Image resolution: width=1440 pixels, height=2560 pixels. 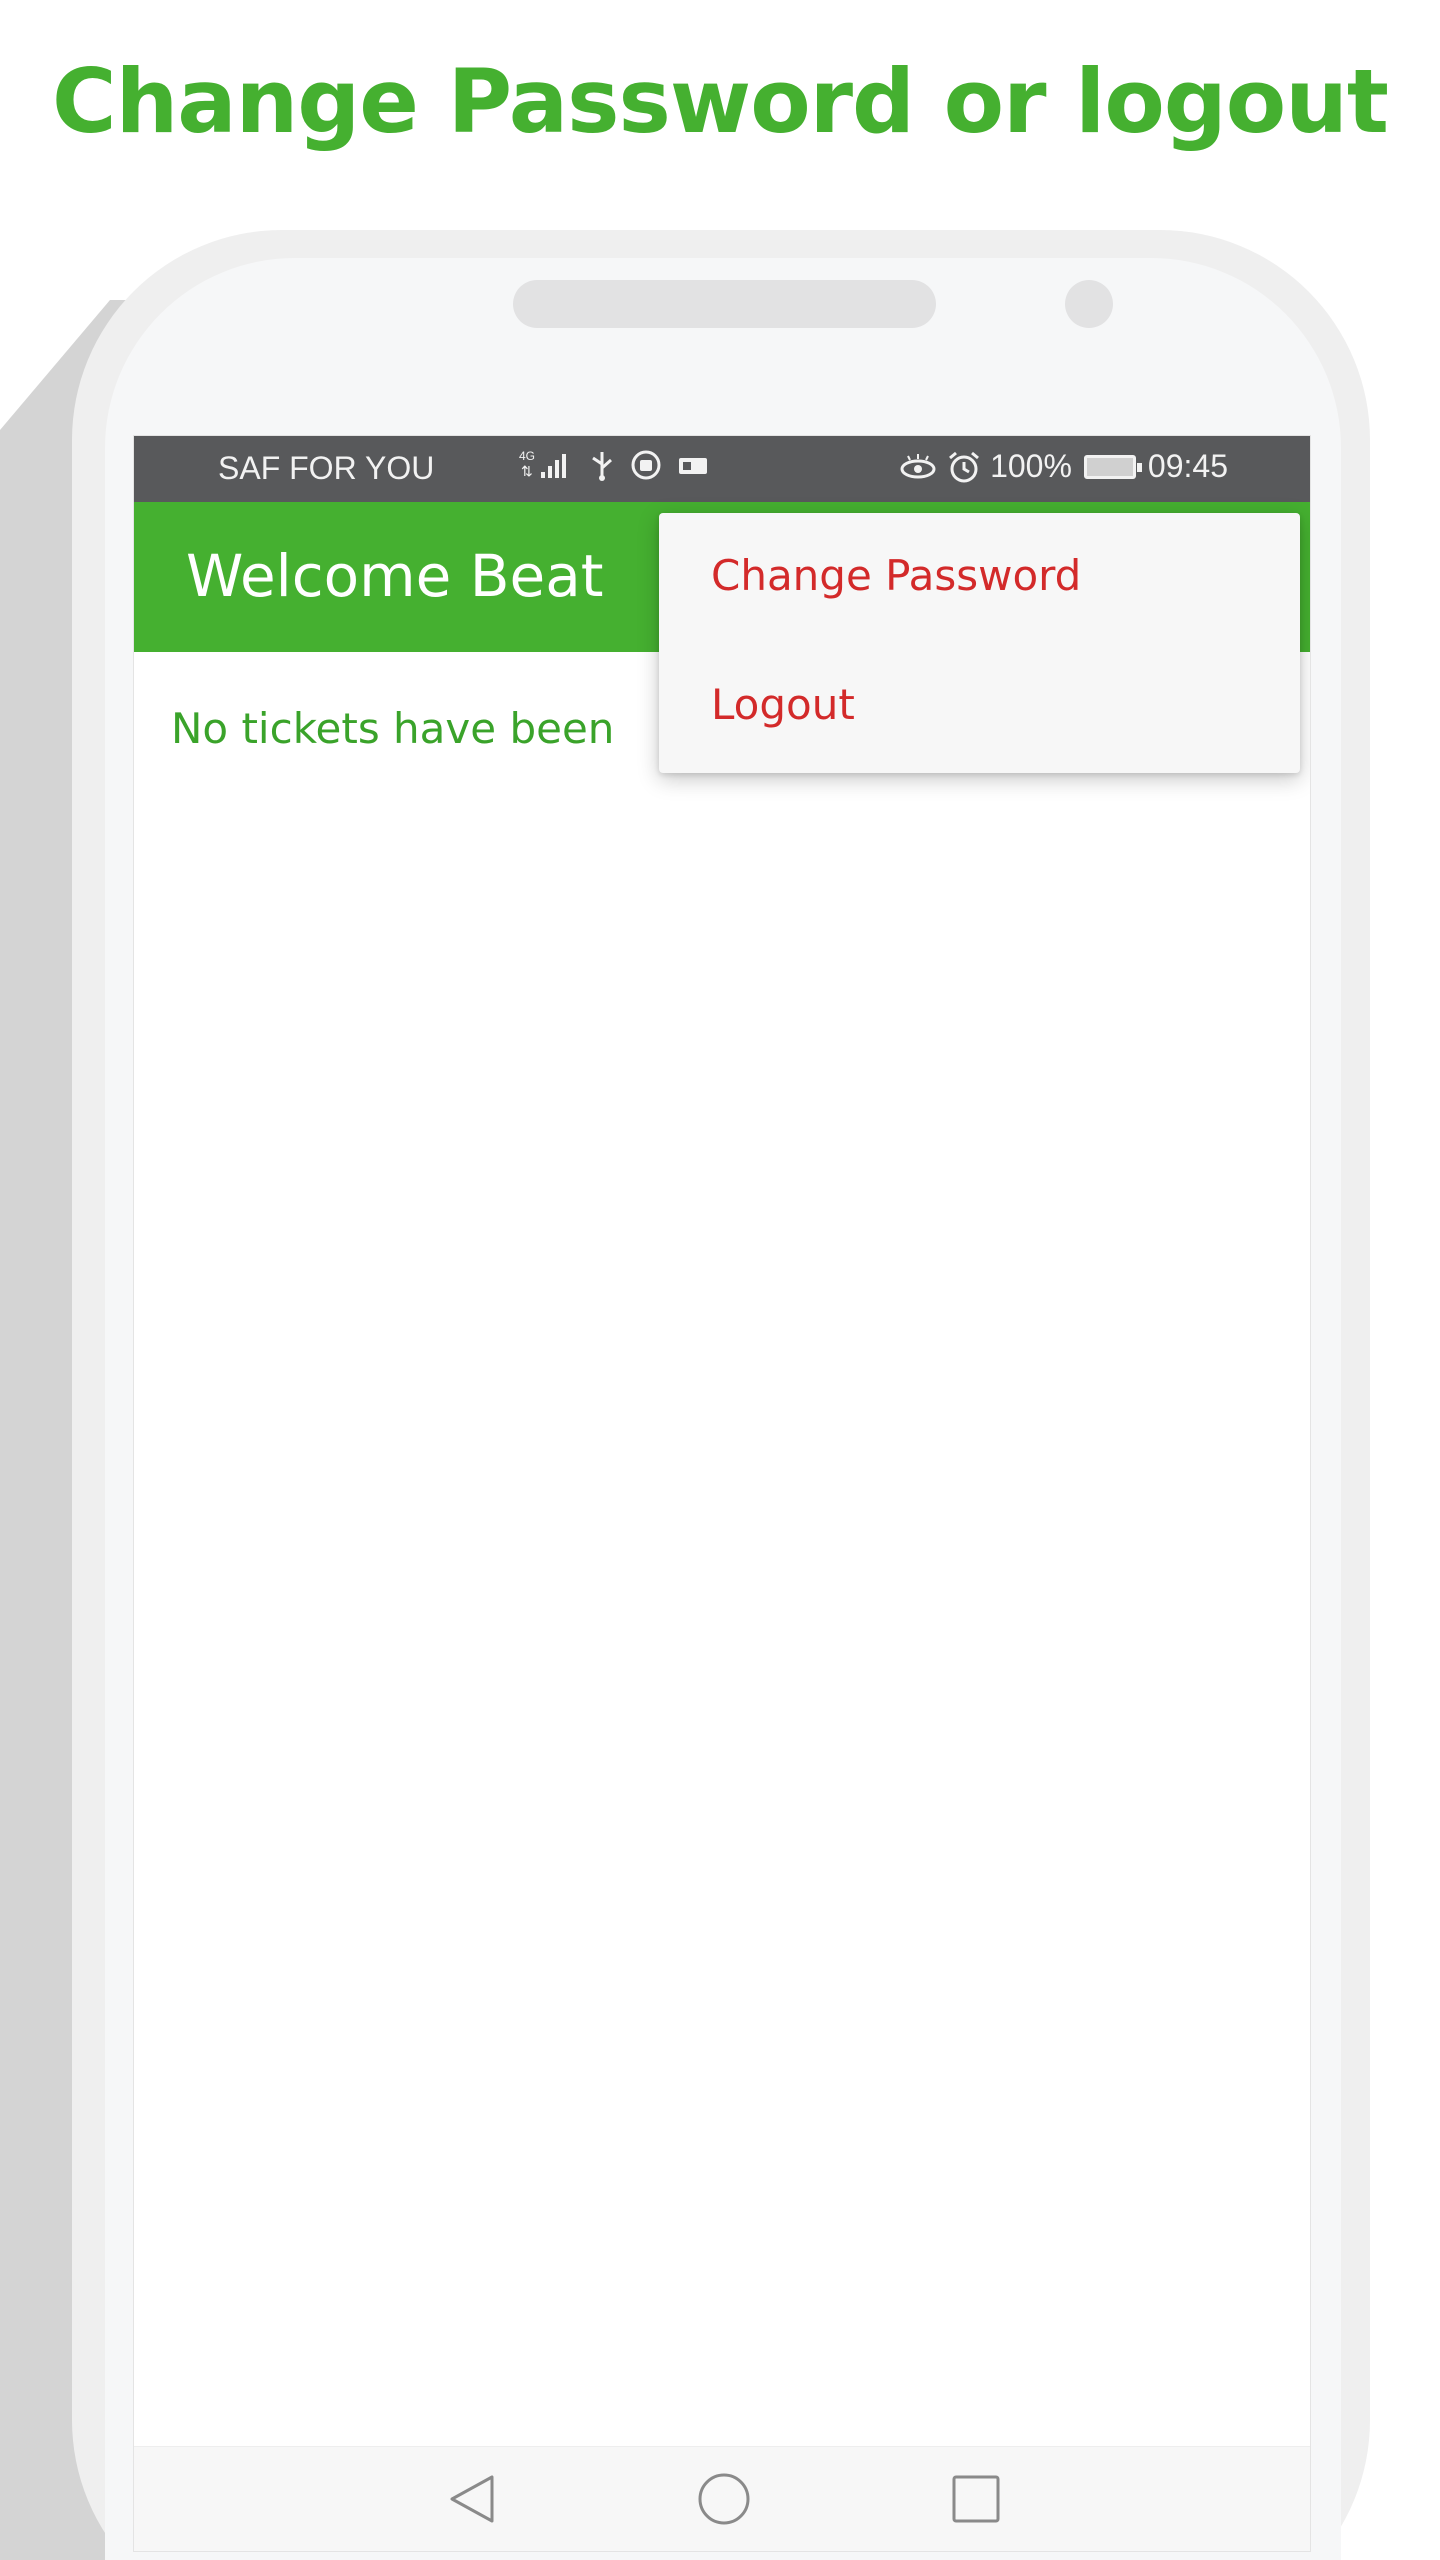 I want to click on menu-item-logout: Logout, so click(x=783, y=704).